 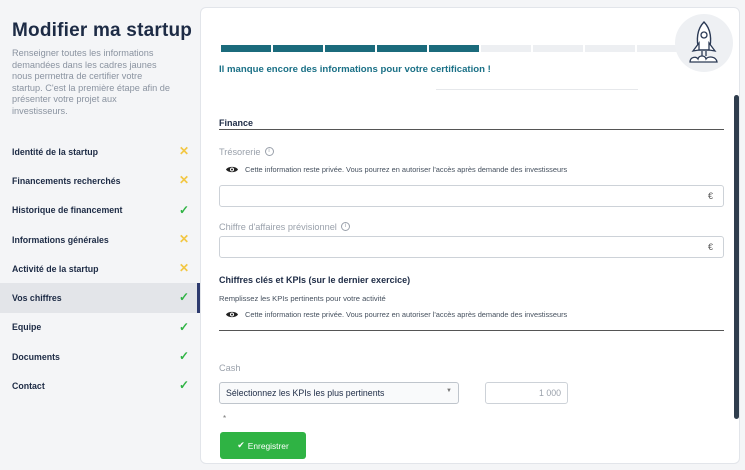 What do you see at coordinates (55, 268) in the screenshot?
I see `sidebar-item-label: Activité de la startup` at bounding box center [55, 268].